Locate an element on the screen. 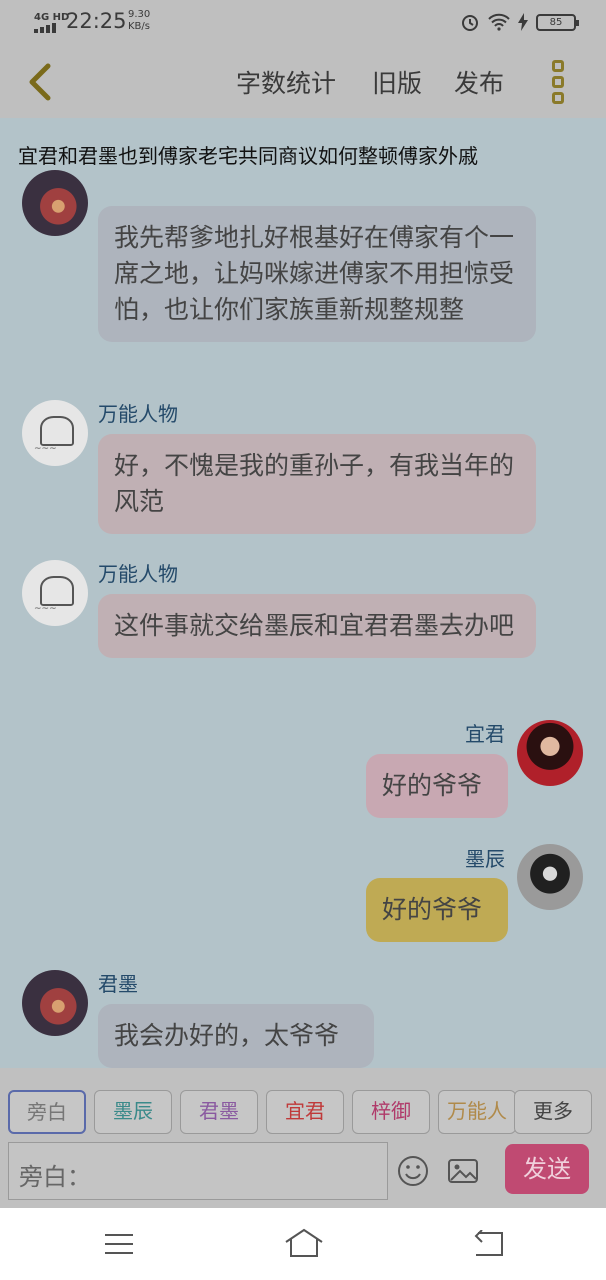  speaker-name: 君墨 is located at coordinates (118, 984).